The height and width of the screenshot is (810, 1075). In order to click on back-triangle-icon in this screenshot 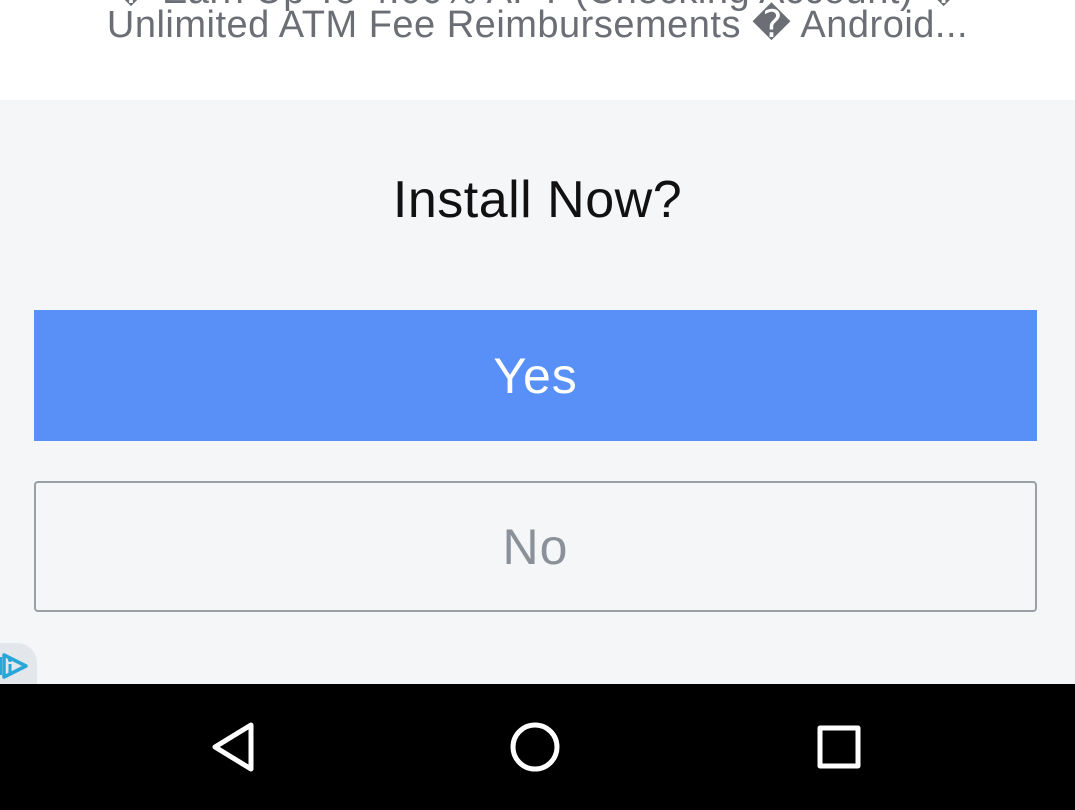, I will do `click(233, 747)`.